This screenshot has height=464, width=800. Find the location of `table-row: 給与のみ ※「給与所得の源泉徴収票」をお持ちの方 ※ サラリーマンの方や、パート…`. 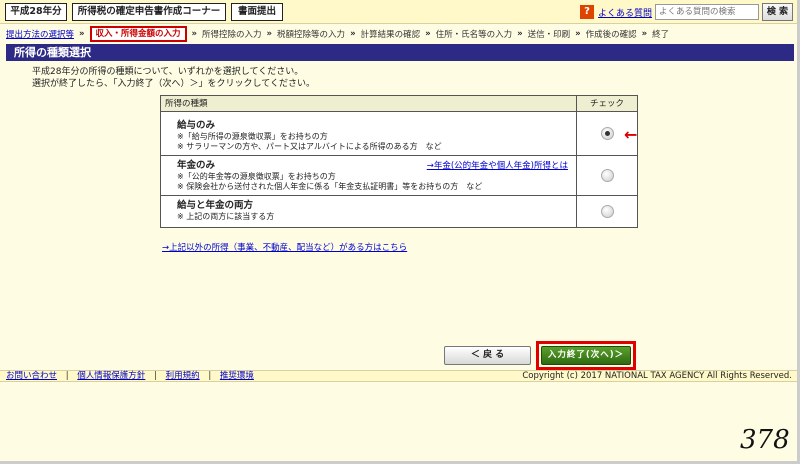

table-row: 給与のみ ※「給与所得の源泉徴収票」をお持ちの方 ※ サラリーマンの方や、パート… is located at coordinates (399, 134).